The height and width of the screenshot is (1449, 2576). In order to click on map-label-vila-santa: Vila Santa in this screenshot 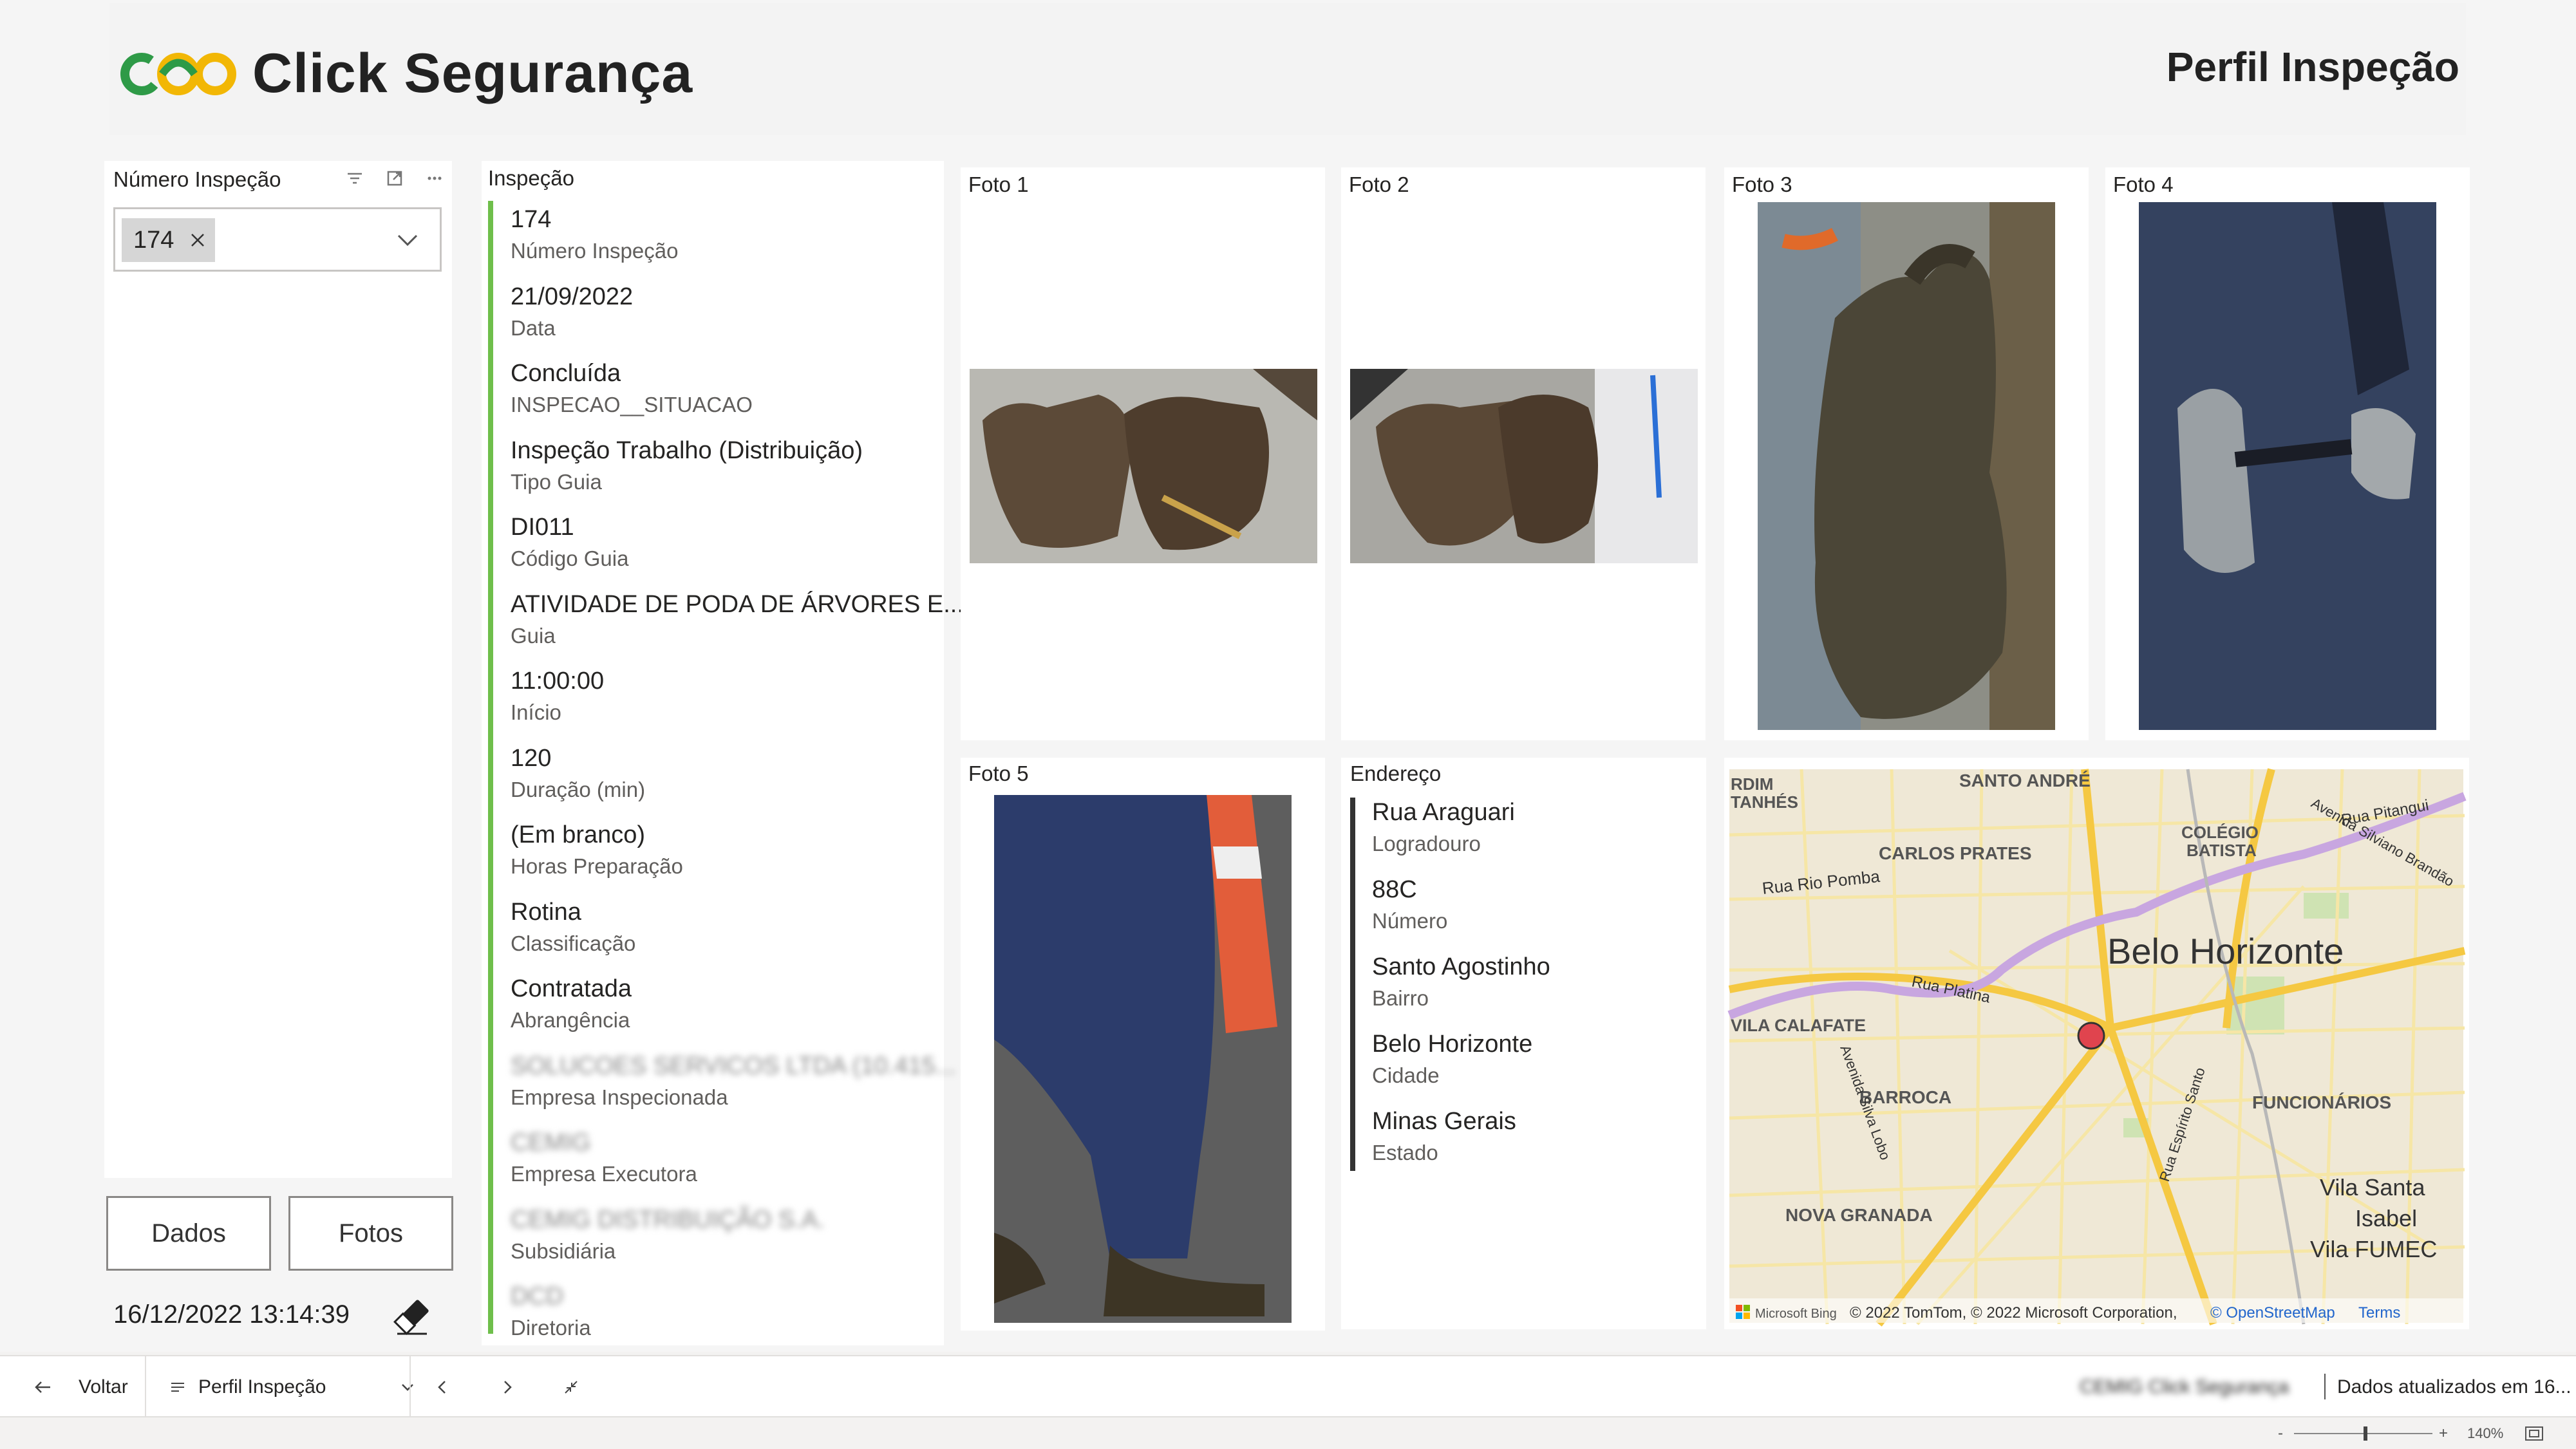, I will do `click(2372, 1187)`.